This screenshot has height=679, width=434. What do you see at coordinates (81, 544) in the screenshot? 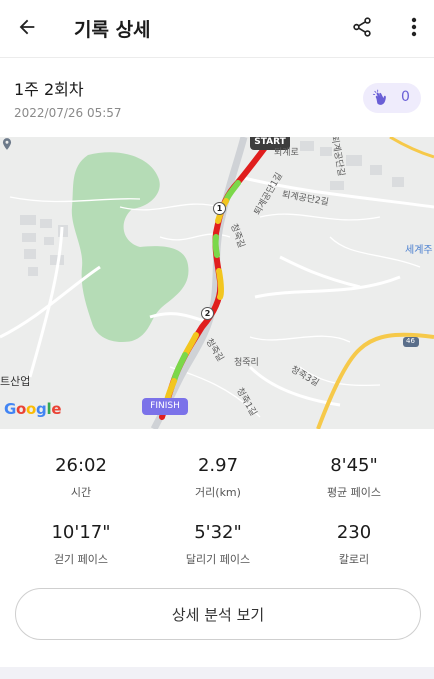
I see `stat-walk-pace: 10'17" 걷기 페이스` at bounding box center [81, 544].